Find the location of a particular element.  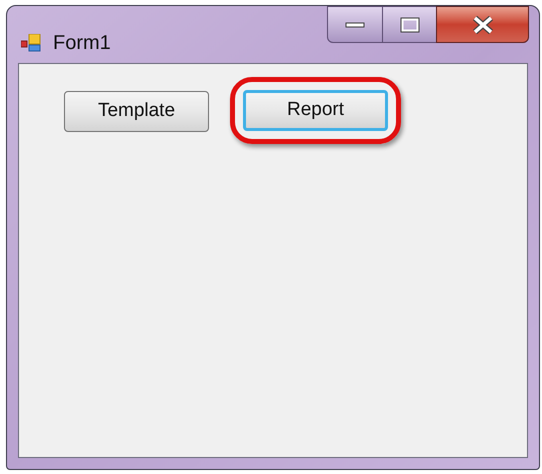

maximize-button is located at coordinates (409, 24).